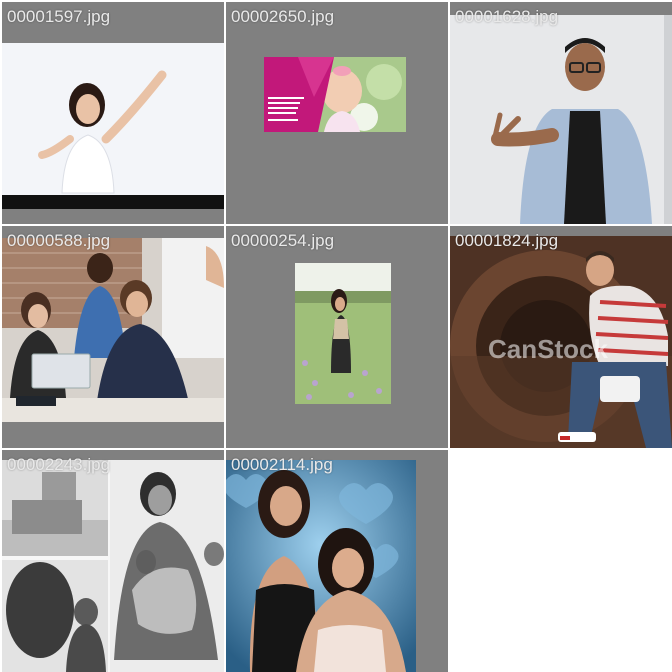 The width and height of the screenshot is (672, 672). Describe the element at coordinates (507, 16) in the screenshot. I see `filename-label: 00001628.jpg` at that location.